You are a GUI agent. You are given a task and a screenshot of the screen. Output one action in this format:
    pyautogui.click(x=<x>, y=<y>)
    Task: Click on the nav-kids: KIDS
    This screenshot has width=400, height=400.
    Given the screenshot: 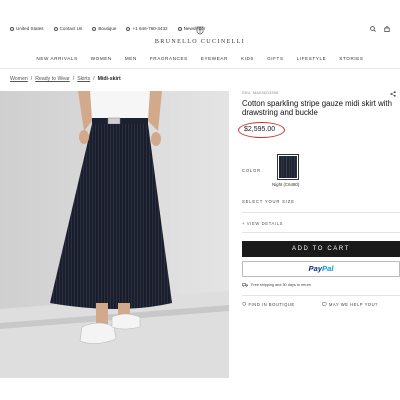 What is the action you would take?
    pyautogui.click(x=247, y=58)
    